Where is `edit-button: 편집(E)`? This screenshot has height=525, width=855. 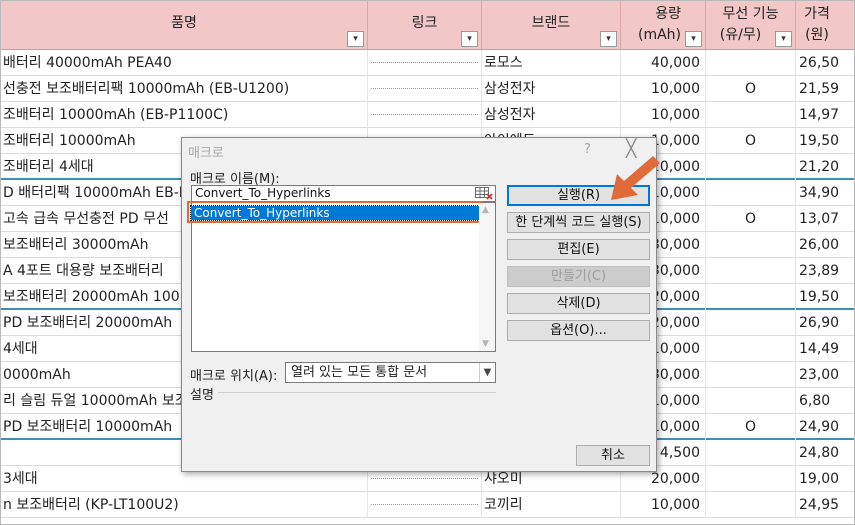
edit-button: 편집(E) is located at coordinates (578, 249).